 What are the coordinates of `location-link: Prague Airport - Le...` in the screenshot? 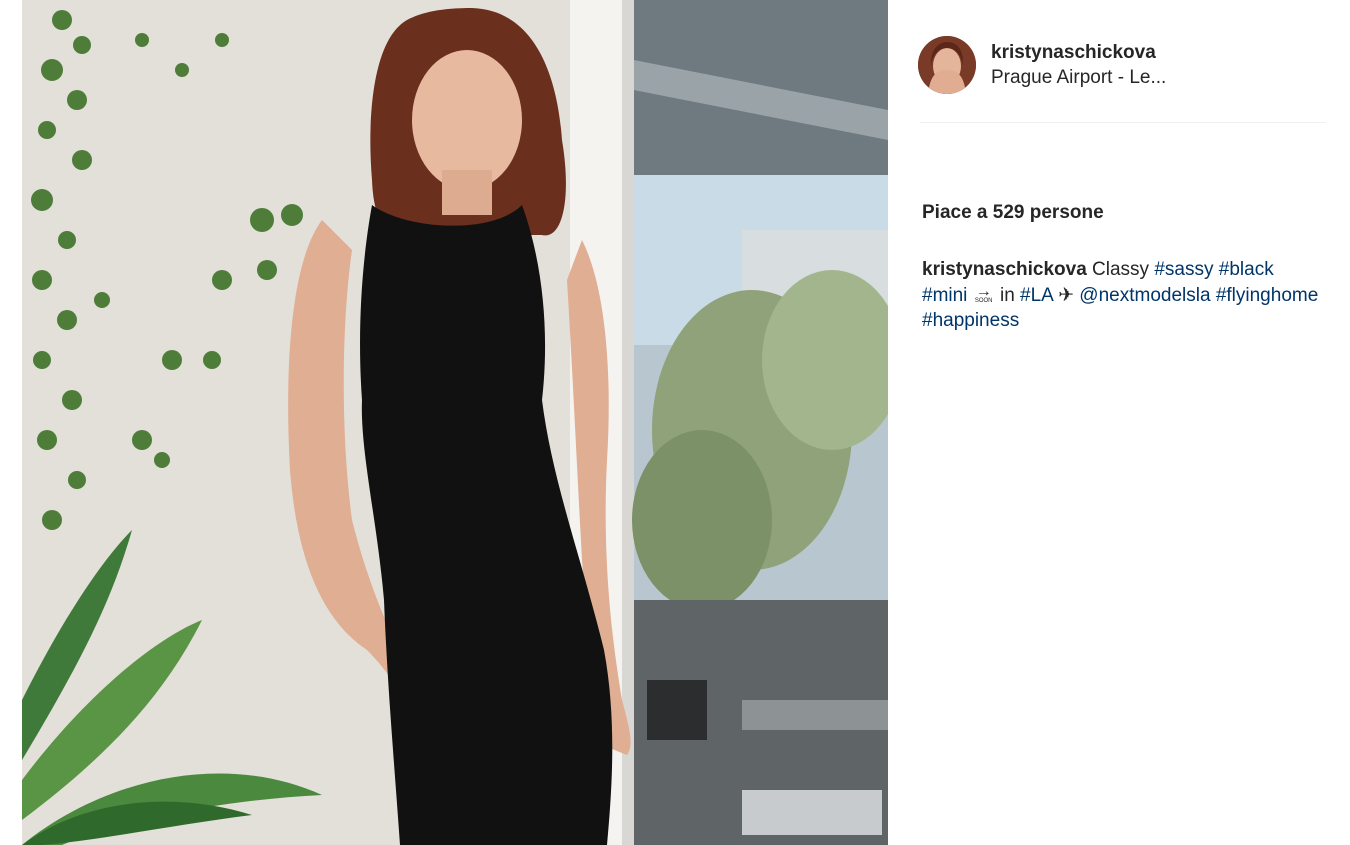 It's located at (1078, 78).